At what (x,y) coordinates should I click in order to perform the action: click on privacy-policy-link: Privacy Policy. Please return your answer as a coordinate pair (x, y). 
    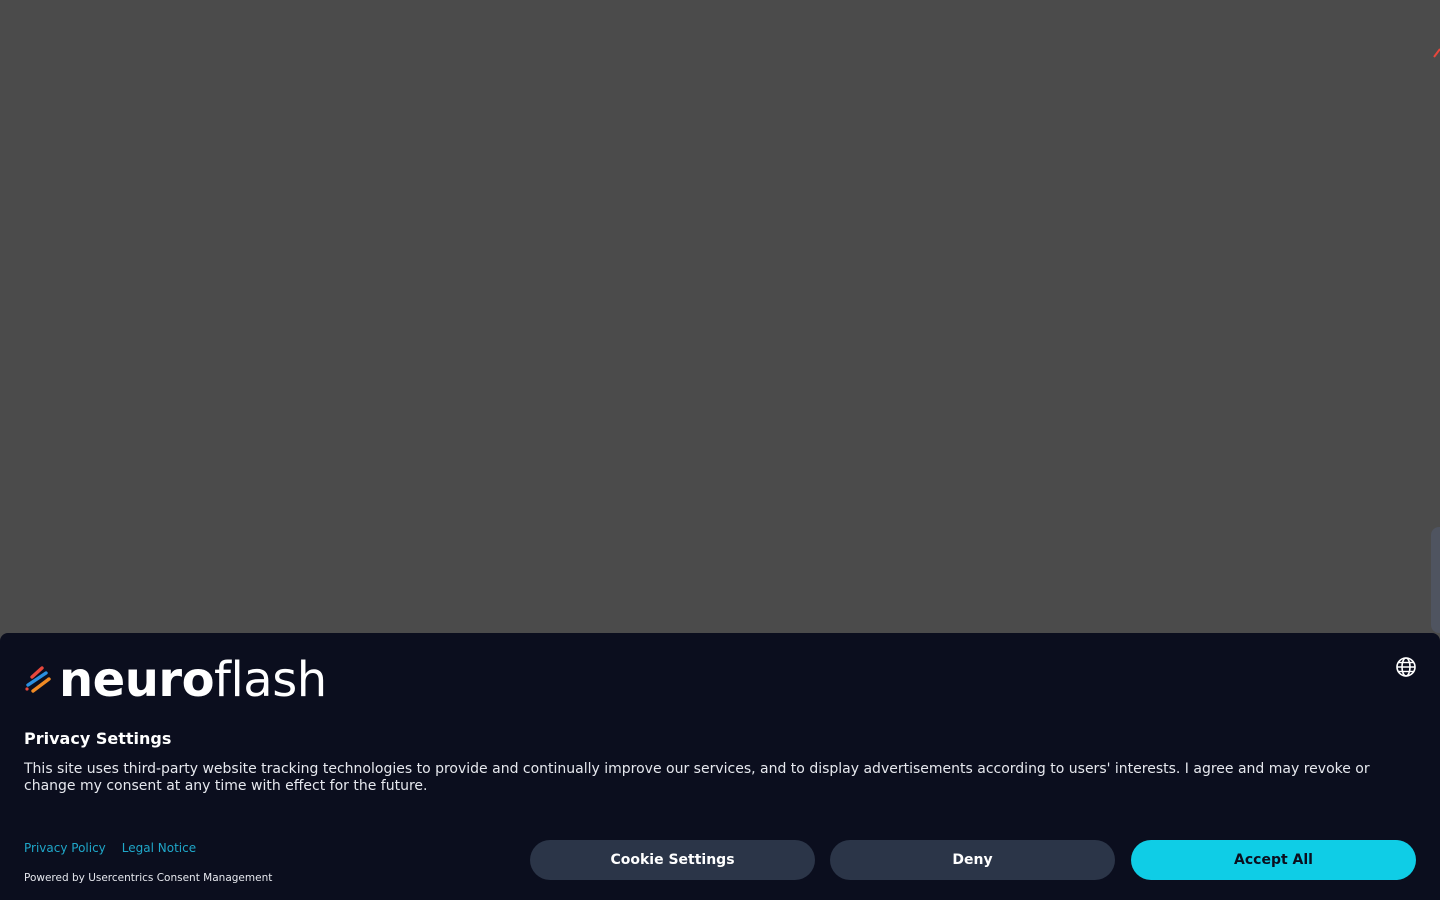
    Looking at the image, I should click on (65, 848).